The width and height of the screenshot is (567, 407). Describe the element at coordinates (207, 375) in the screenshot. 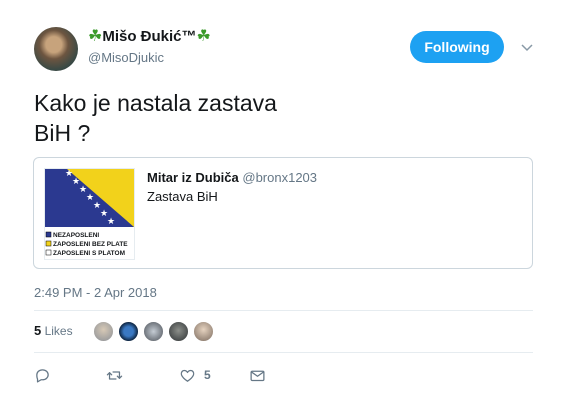

I see `like-count: 5` at that location.